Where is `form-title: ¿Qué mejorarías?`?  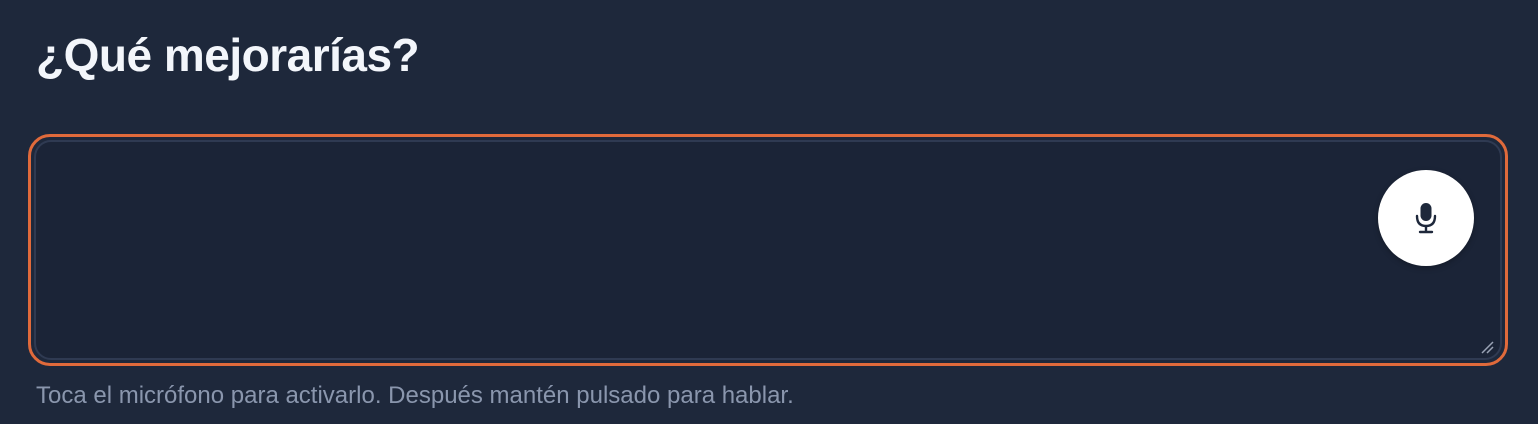
form-title: ¿Qué mejorarías? is located at coordinates (228, 55).